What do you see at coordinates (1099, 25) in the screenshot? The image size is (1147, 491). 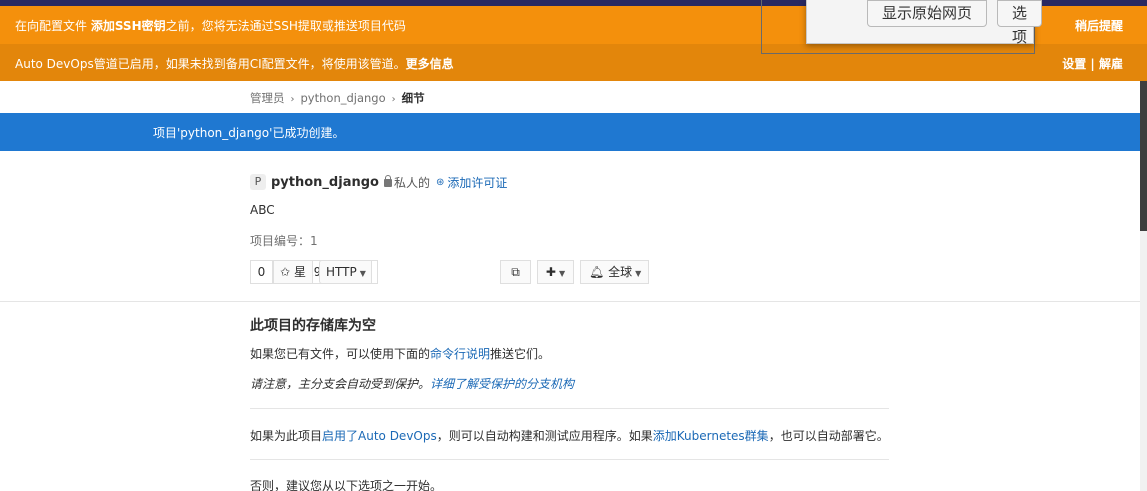 I see `remind-later-button: 稍后提醒` at bounding box center [1099, 25].